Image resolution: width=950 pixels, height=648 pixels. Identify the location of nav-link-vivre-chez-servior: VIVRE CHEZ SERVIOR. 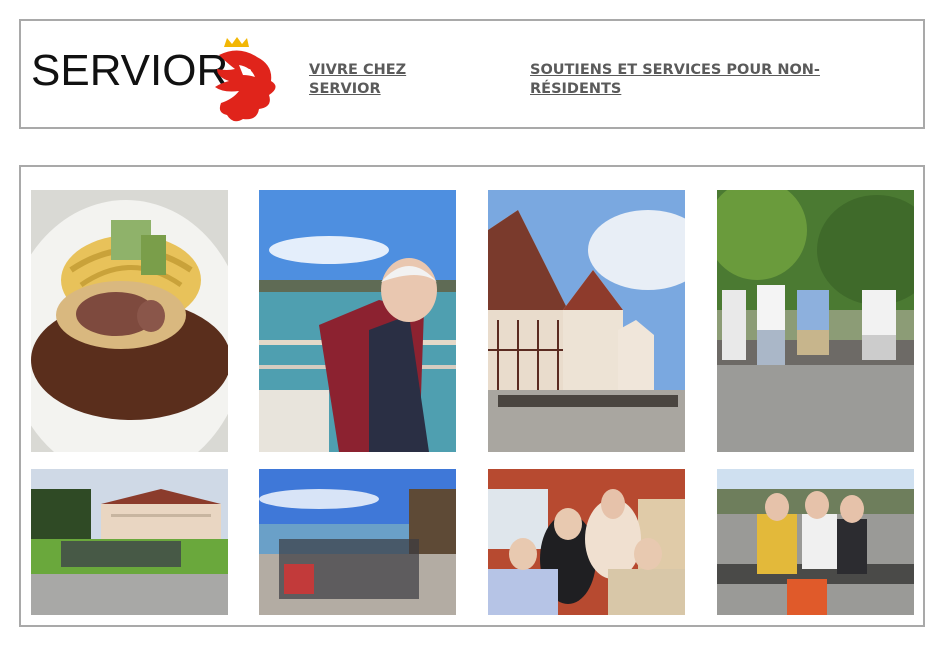
(379, 80).